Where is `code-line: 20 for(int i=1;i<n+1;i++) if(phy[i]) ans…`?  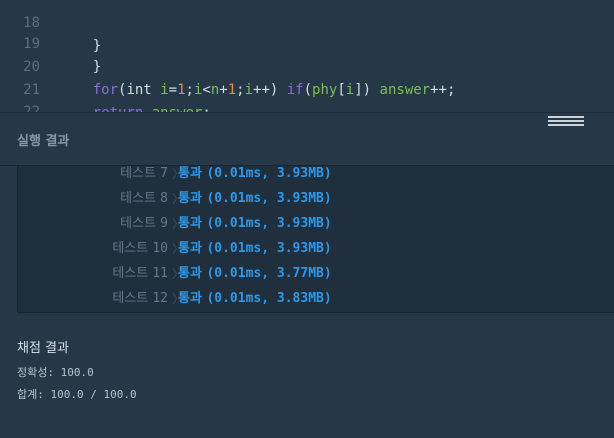 code-line: 20 for(int i=1;i<n+1;i++) if(phy[i]) ans… is located at coordinates (307, 65).